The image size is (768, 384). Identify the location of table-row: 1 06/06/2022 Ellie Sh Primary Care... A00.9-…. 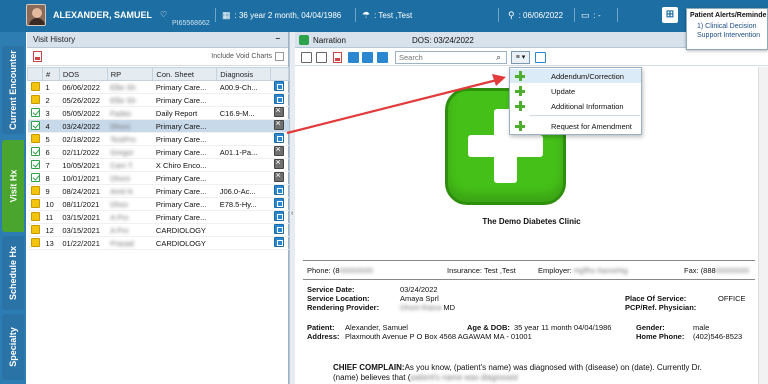
(158, 87).